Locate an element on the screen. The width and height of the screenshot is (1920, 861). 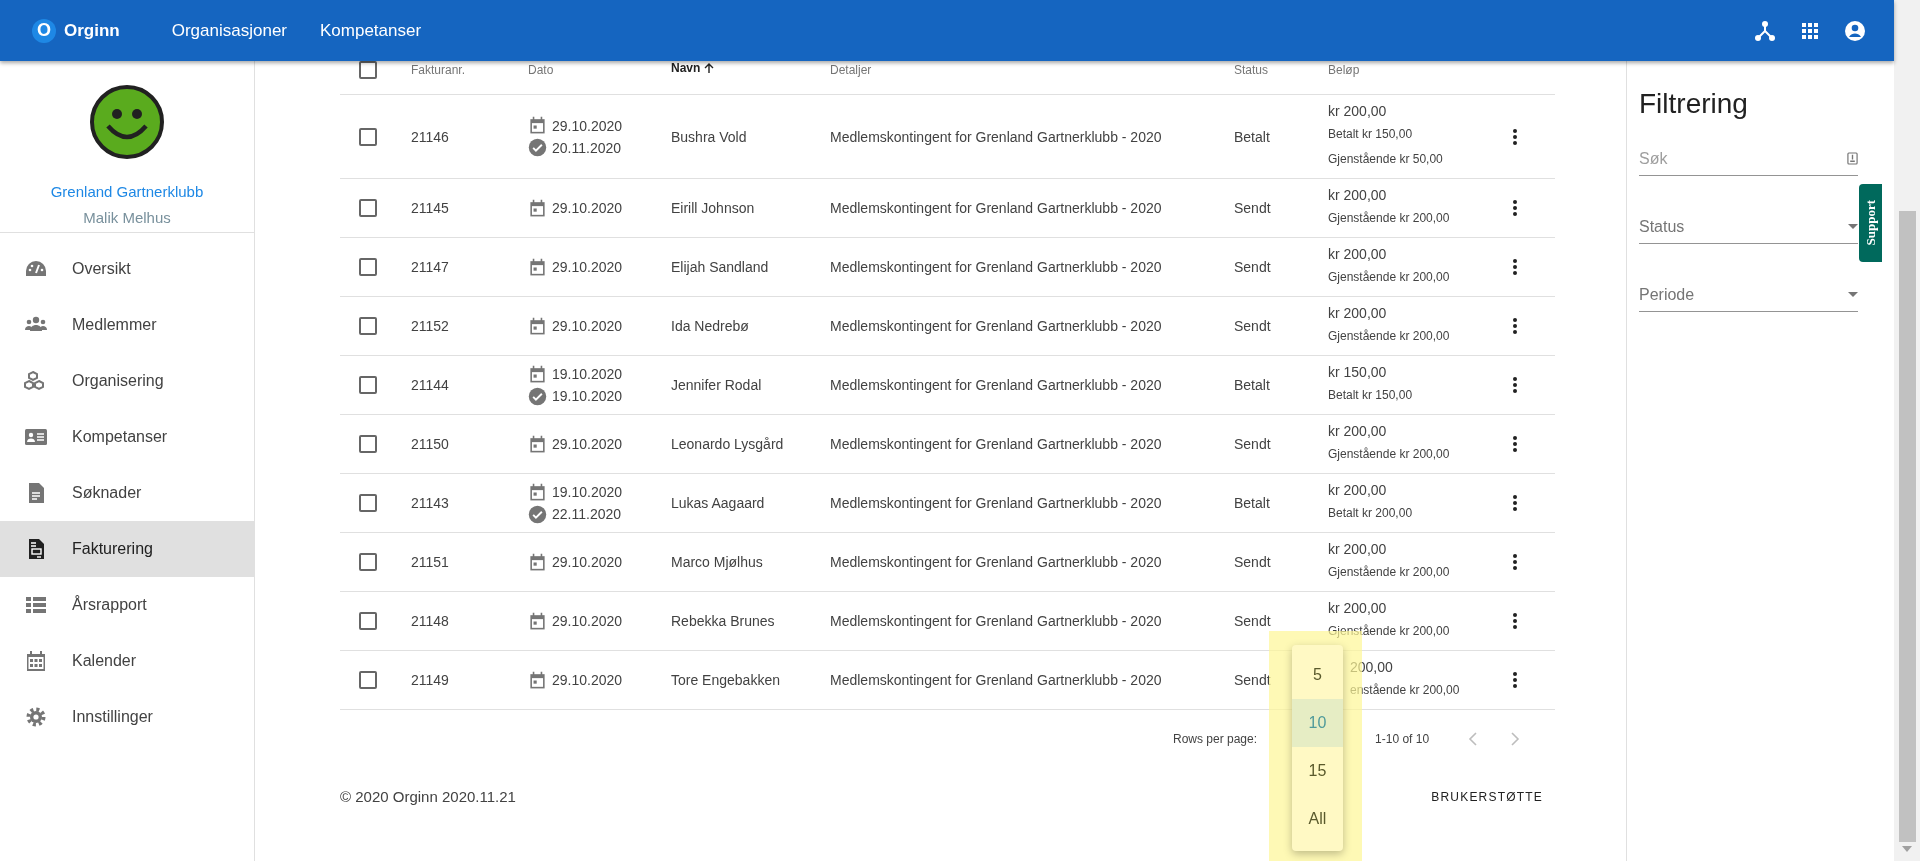
table-cell: 21152 is located at coordinates (430, 326).